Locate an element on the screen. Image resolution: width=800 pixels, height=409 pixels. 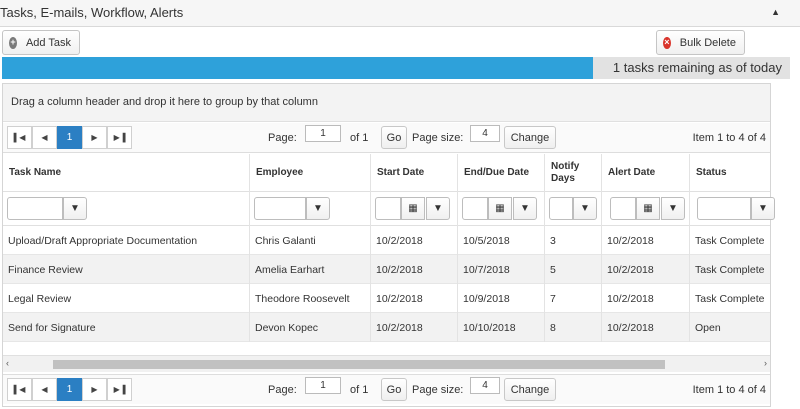
cell-task-name: Send for Signature is located at coordinates (52, 327).